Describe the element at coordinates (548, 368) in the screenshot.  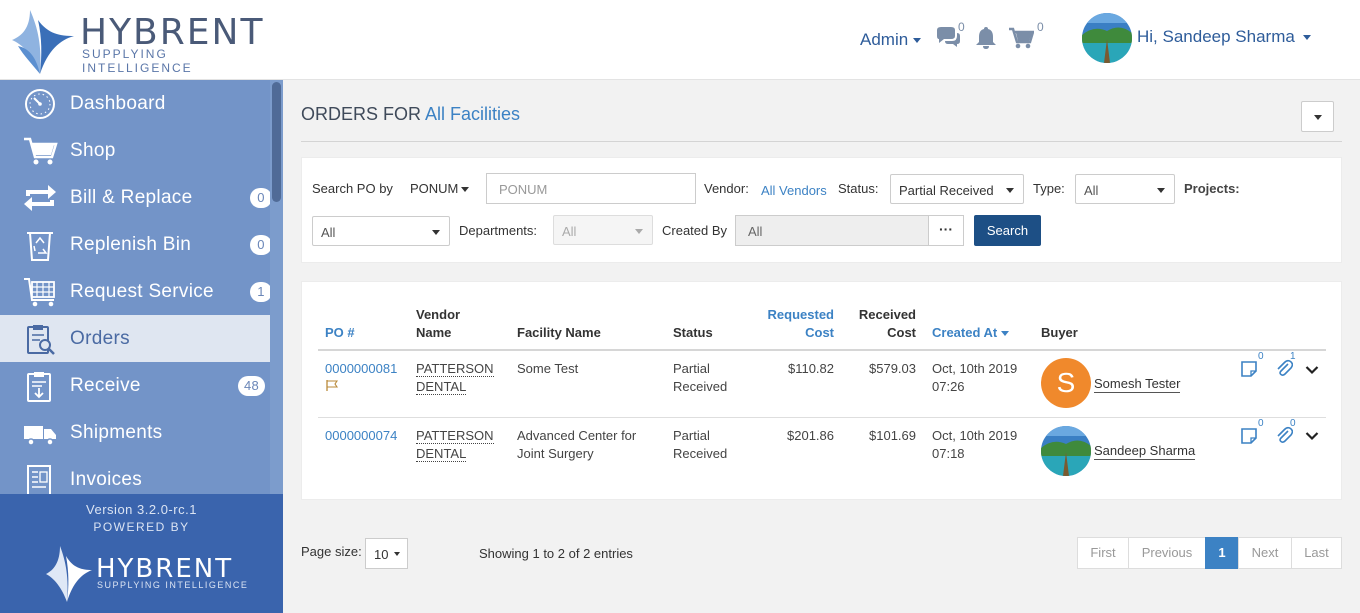
I see `facility-name-line1: Some Test` at that location.